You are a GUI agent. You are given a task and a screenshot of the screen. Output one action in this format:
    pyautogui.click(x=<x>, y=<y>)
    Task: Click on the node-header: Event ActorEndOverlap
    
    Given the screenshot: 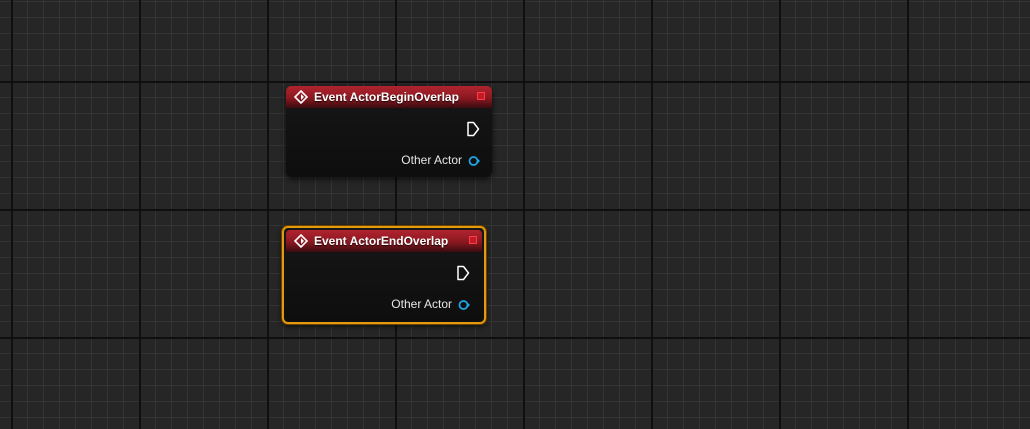 What is the action you would take?
    pyautogui.click(x=384, y=241)
    